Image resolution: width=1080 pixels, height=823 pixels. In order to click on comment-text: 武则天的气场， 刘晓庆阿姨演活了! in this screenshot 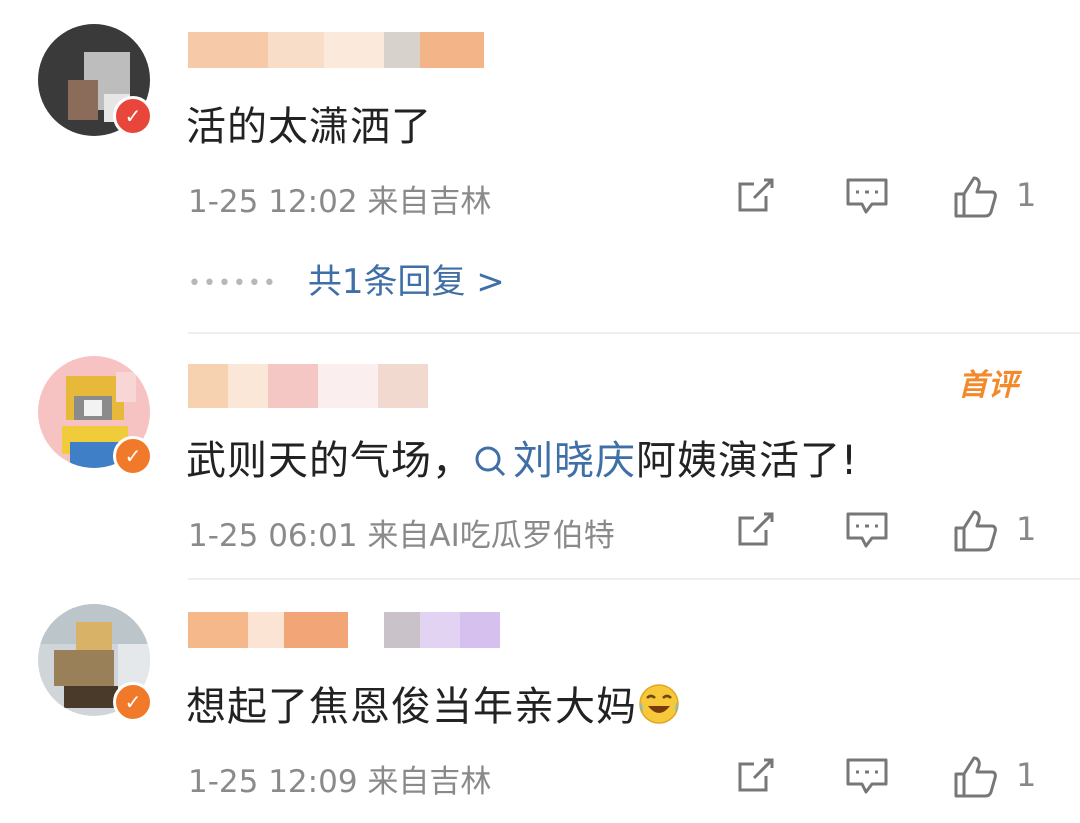, I will do `click(522, 461)`.